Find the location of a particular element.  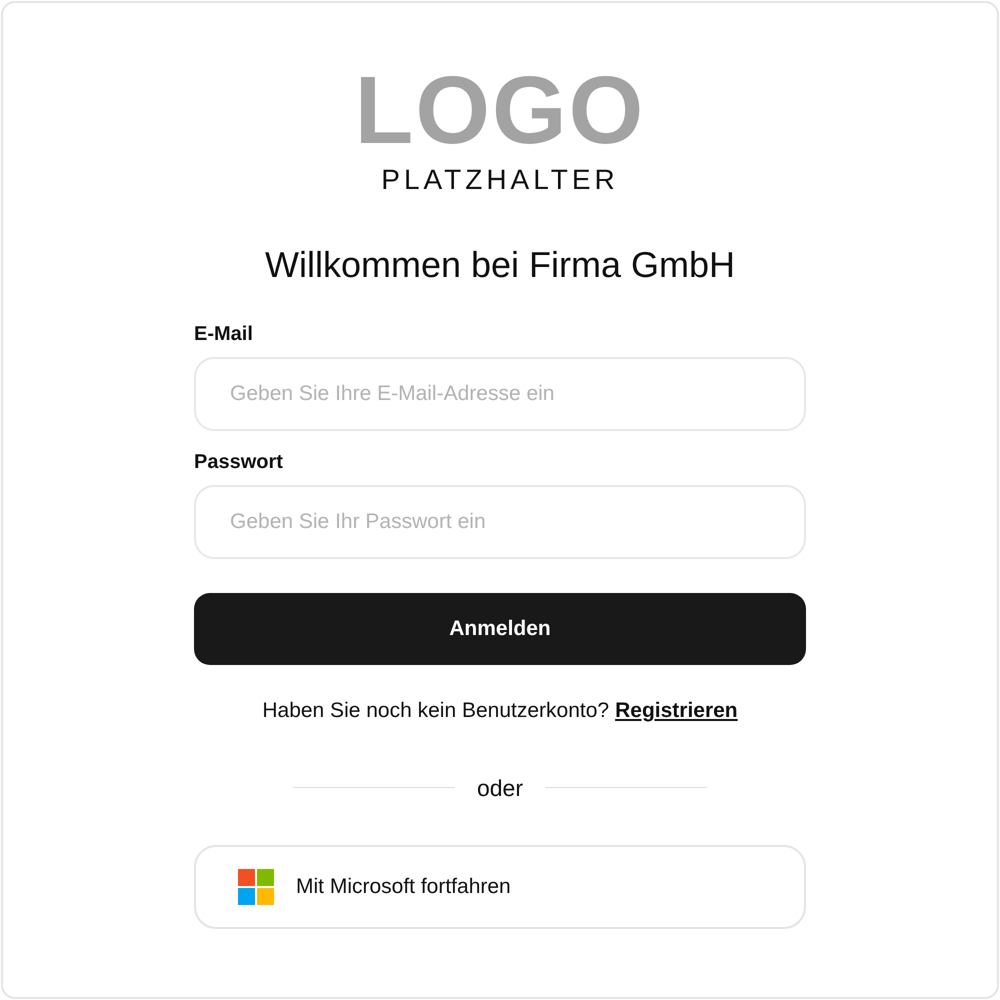

field-label: E-Mail is located at coordinates (223, 334).